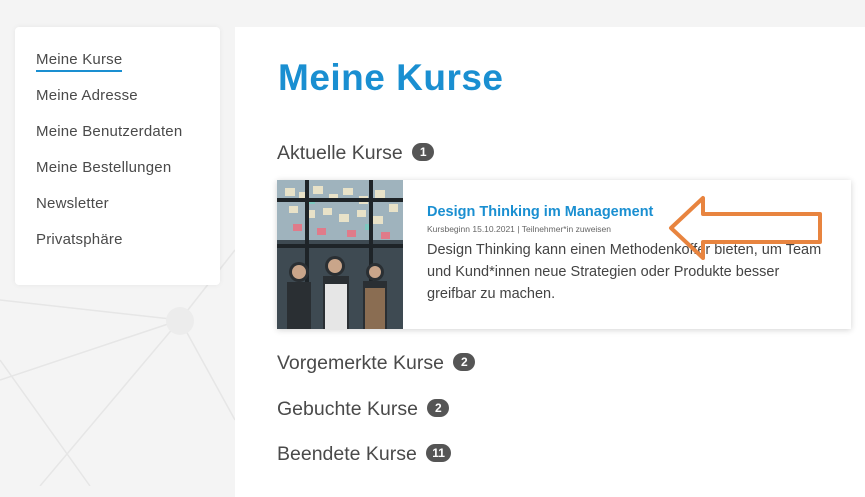 The width and height of the screenshot is (865, 497). Describe the element at coordinates (347, 454) in the screenshot. I see `section-label: Beendete Kurse` at that location.